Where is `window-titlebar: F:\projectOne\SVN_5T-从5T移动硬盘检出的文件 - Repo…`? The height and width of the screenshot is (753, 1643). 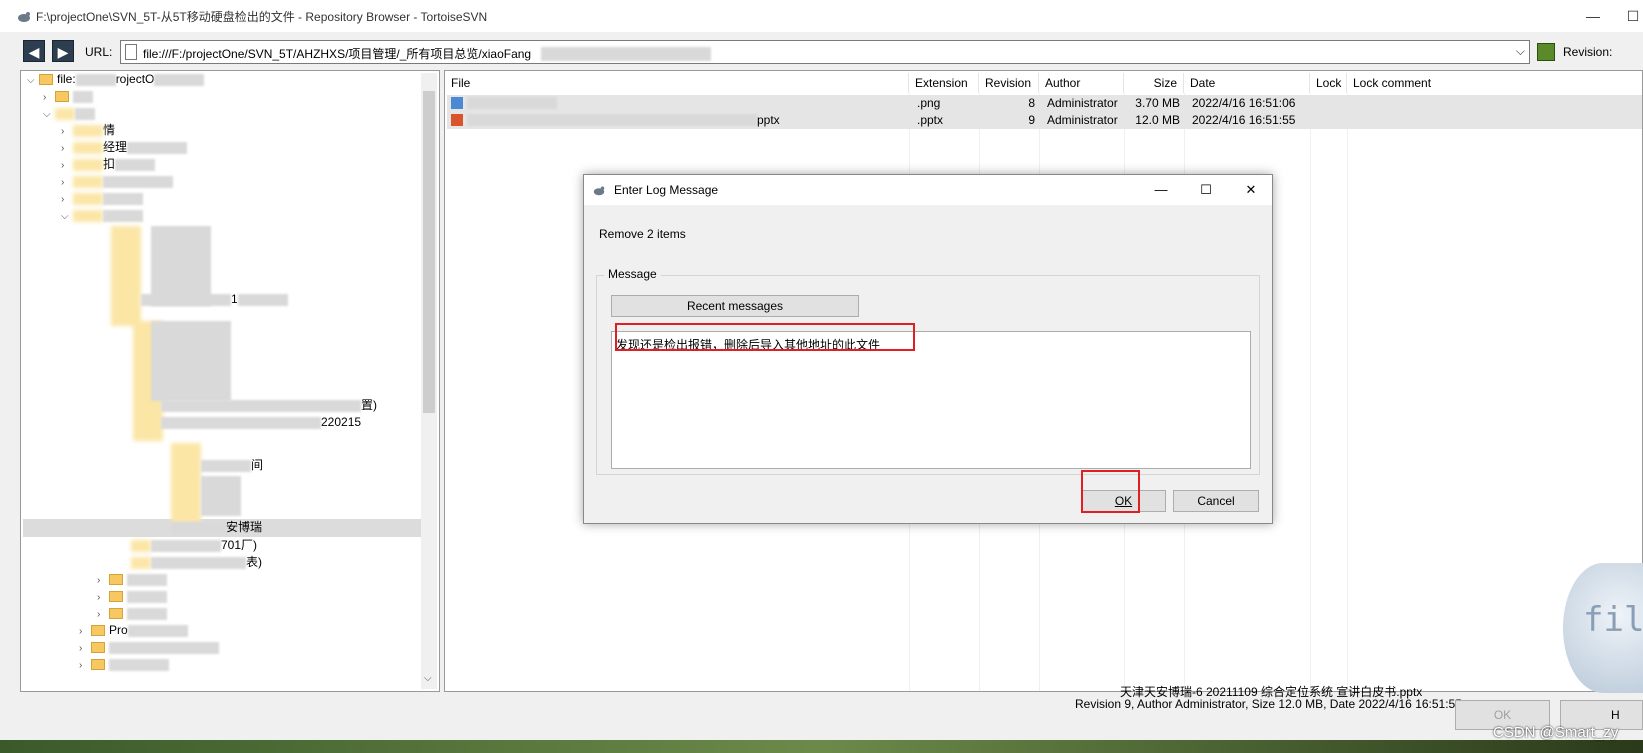
window-titlebar: F:\projectOne\SVN_5T-从5T移动硬盘检出的文件 - Repo… is located at coordinates (821, 16).